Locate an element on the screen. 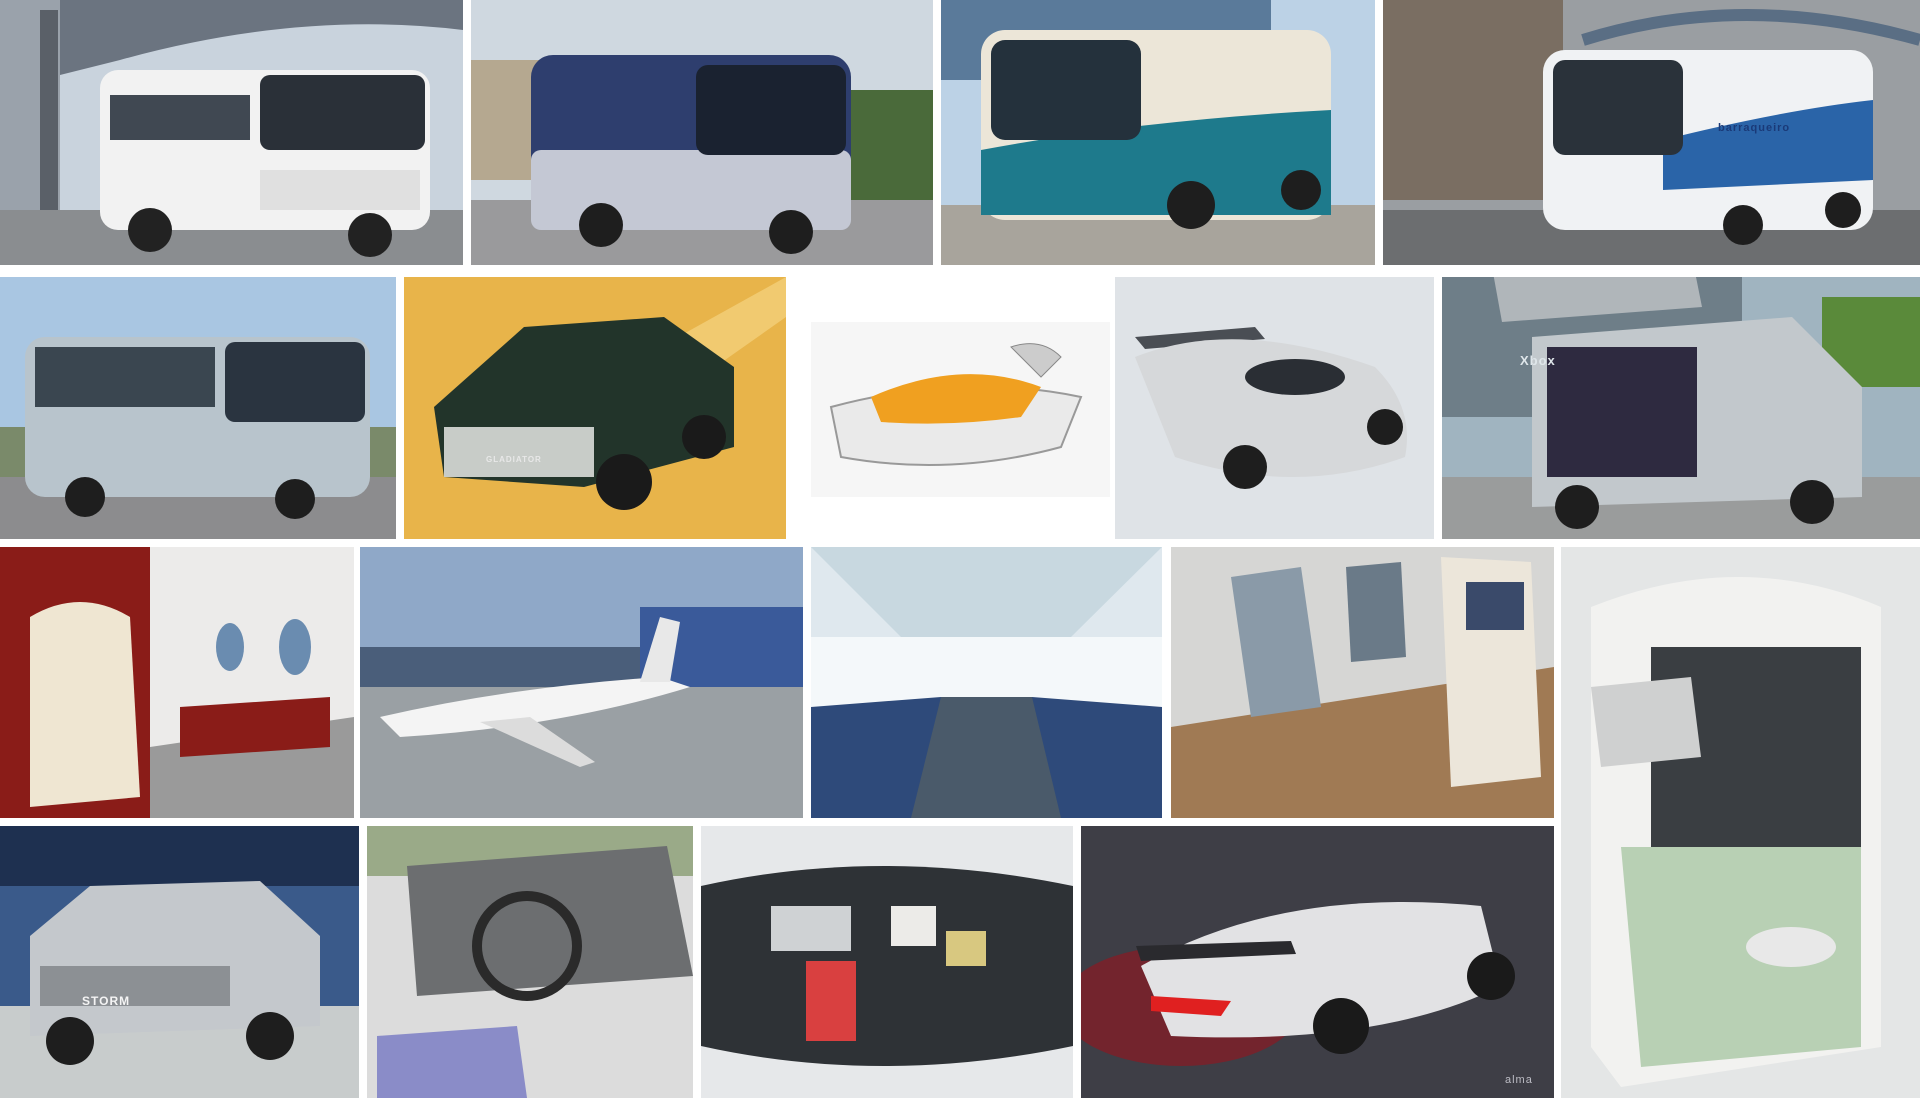 The height and width of the screenshot is (1098, 1920). white-blue-coach-bus-image is located at coordinates (1651, 132).